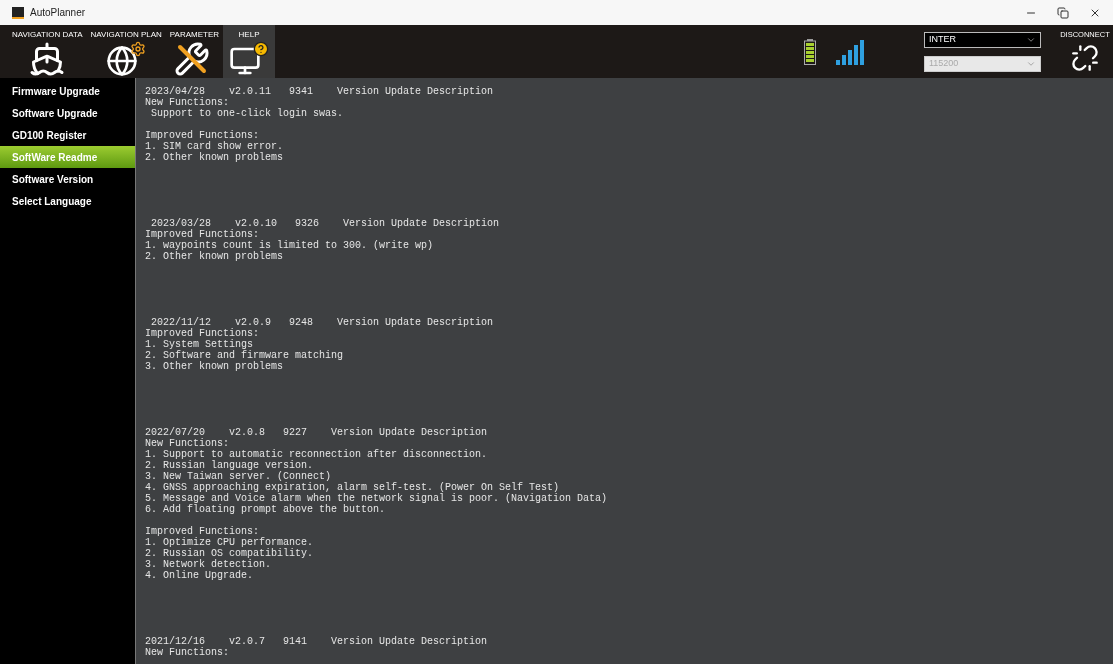  What do you see at coordinates (982, 39) in the screenshot?
I see `dropdown: INTER` at bounding box center [982, 39].